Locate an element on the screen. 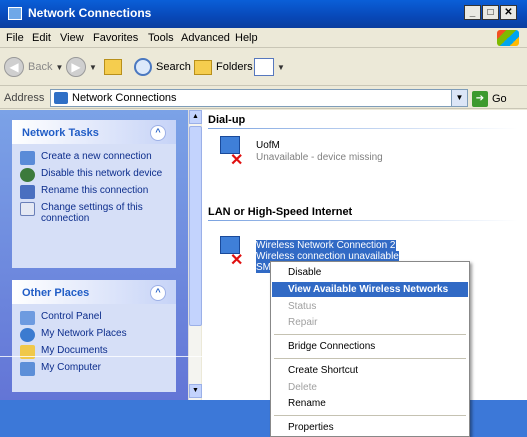 This screenshot has width=527, height=437. menu-item-view-wireless-networks: View Available Wireless Networks is located at coordinates (370, 289).